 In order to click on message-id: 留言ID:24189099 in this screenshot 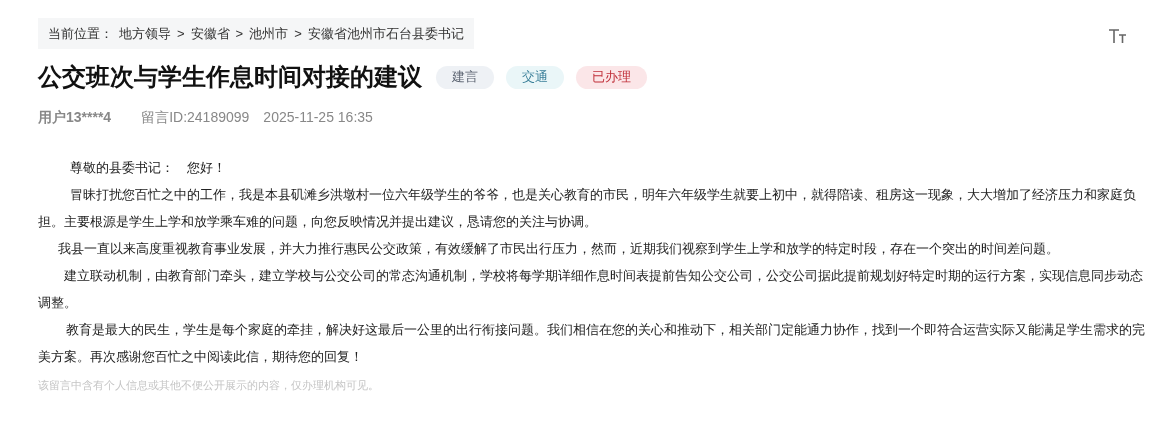, I will do `click(195, 117)`.